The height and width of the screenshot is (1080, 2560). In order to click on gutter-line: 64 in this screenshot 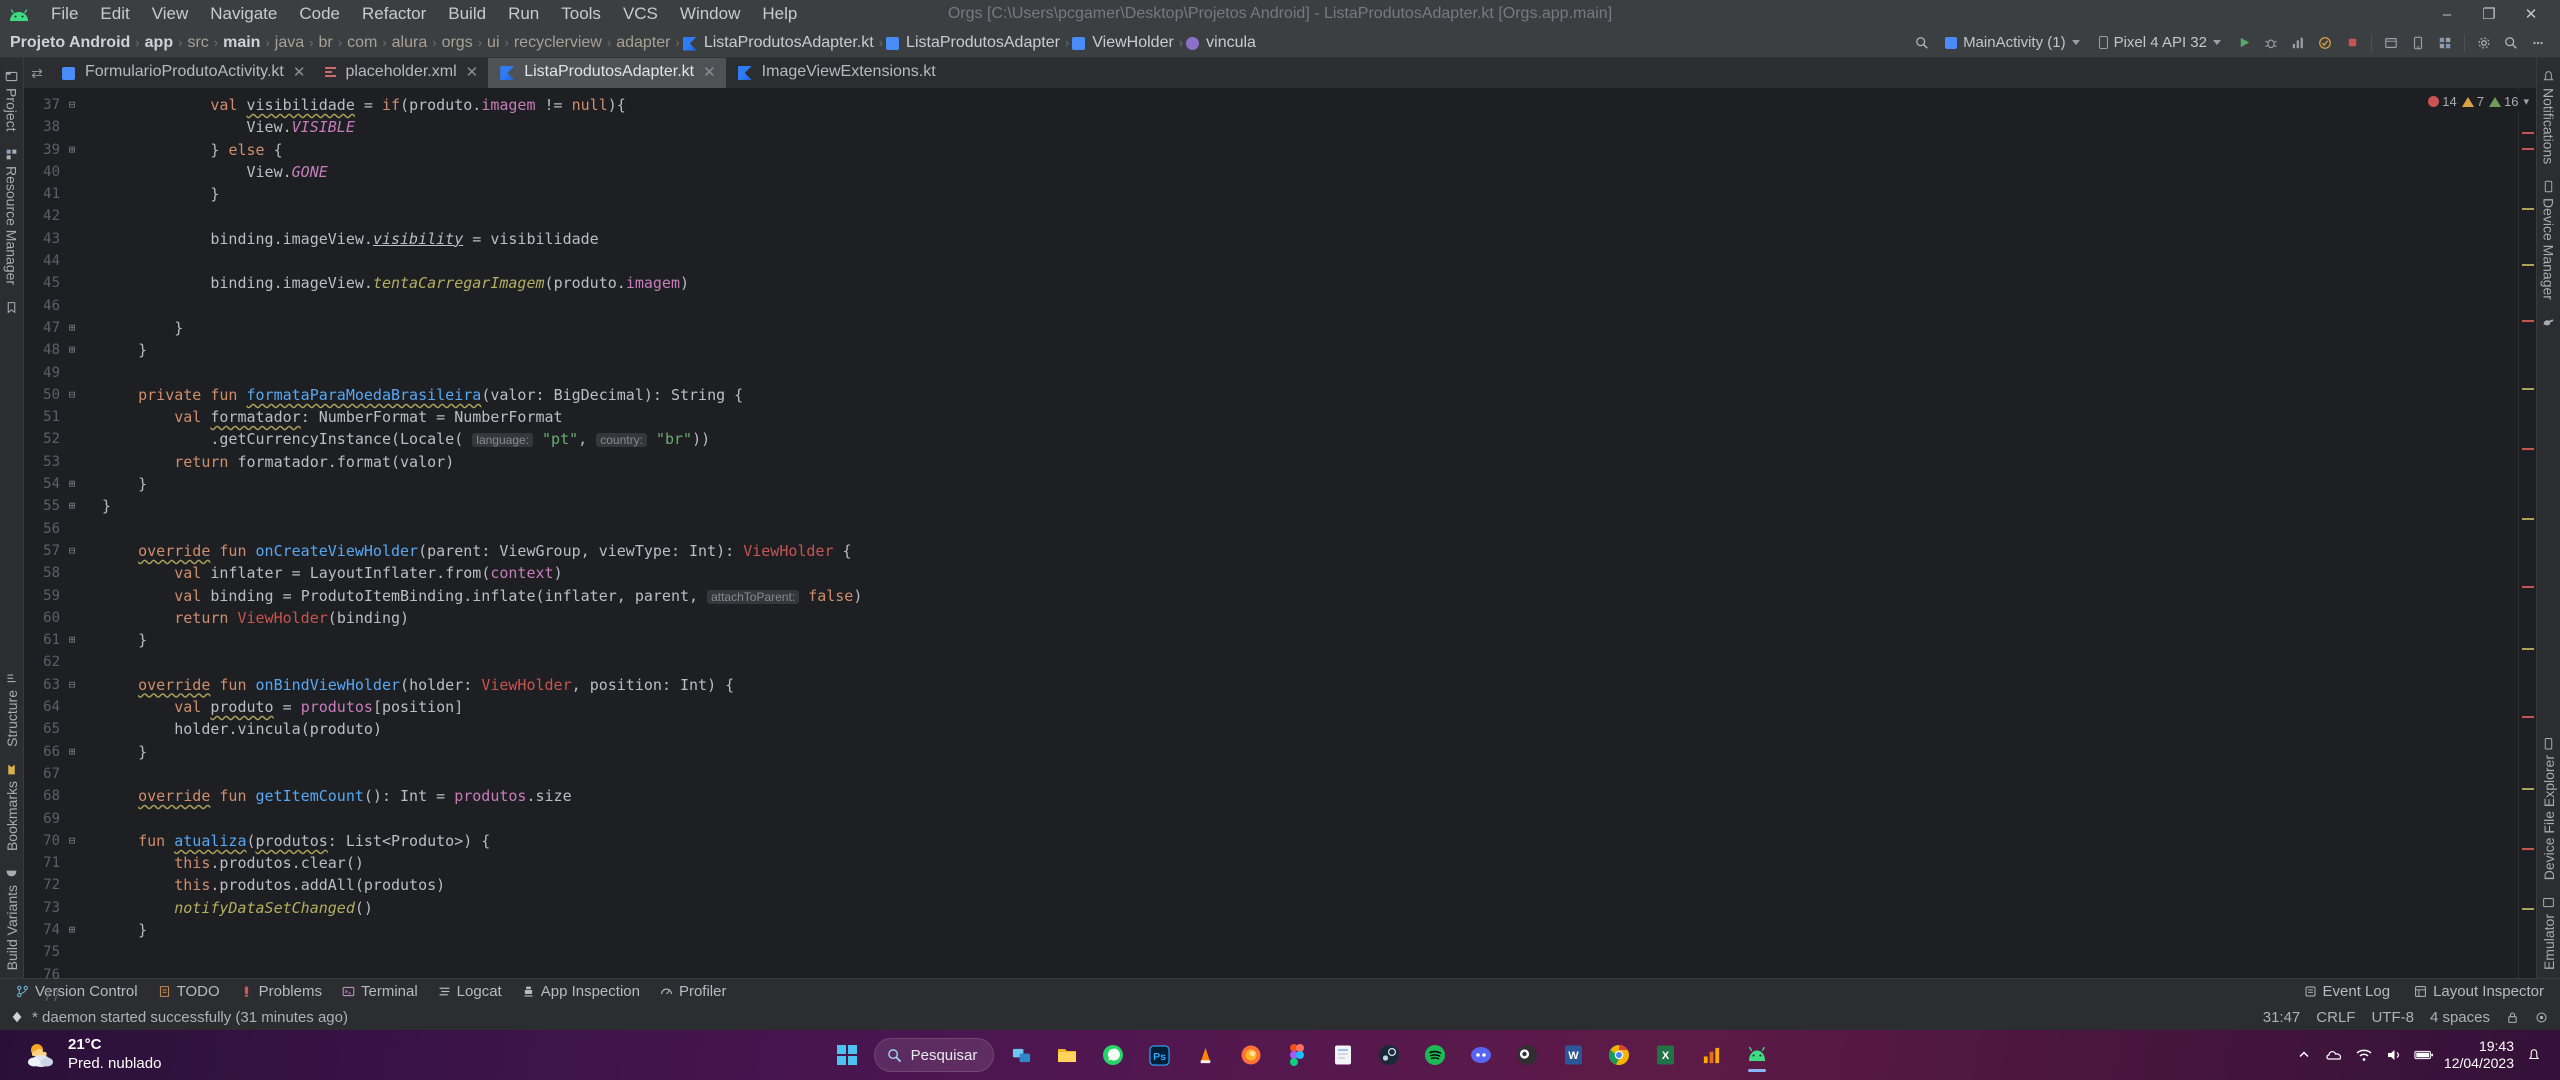, I will do `click(63, 707)`.